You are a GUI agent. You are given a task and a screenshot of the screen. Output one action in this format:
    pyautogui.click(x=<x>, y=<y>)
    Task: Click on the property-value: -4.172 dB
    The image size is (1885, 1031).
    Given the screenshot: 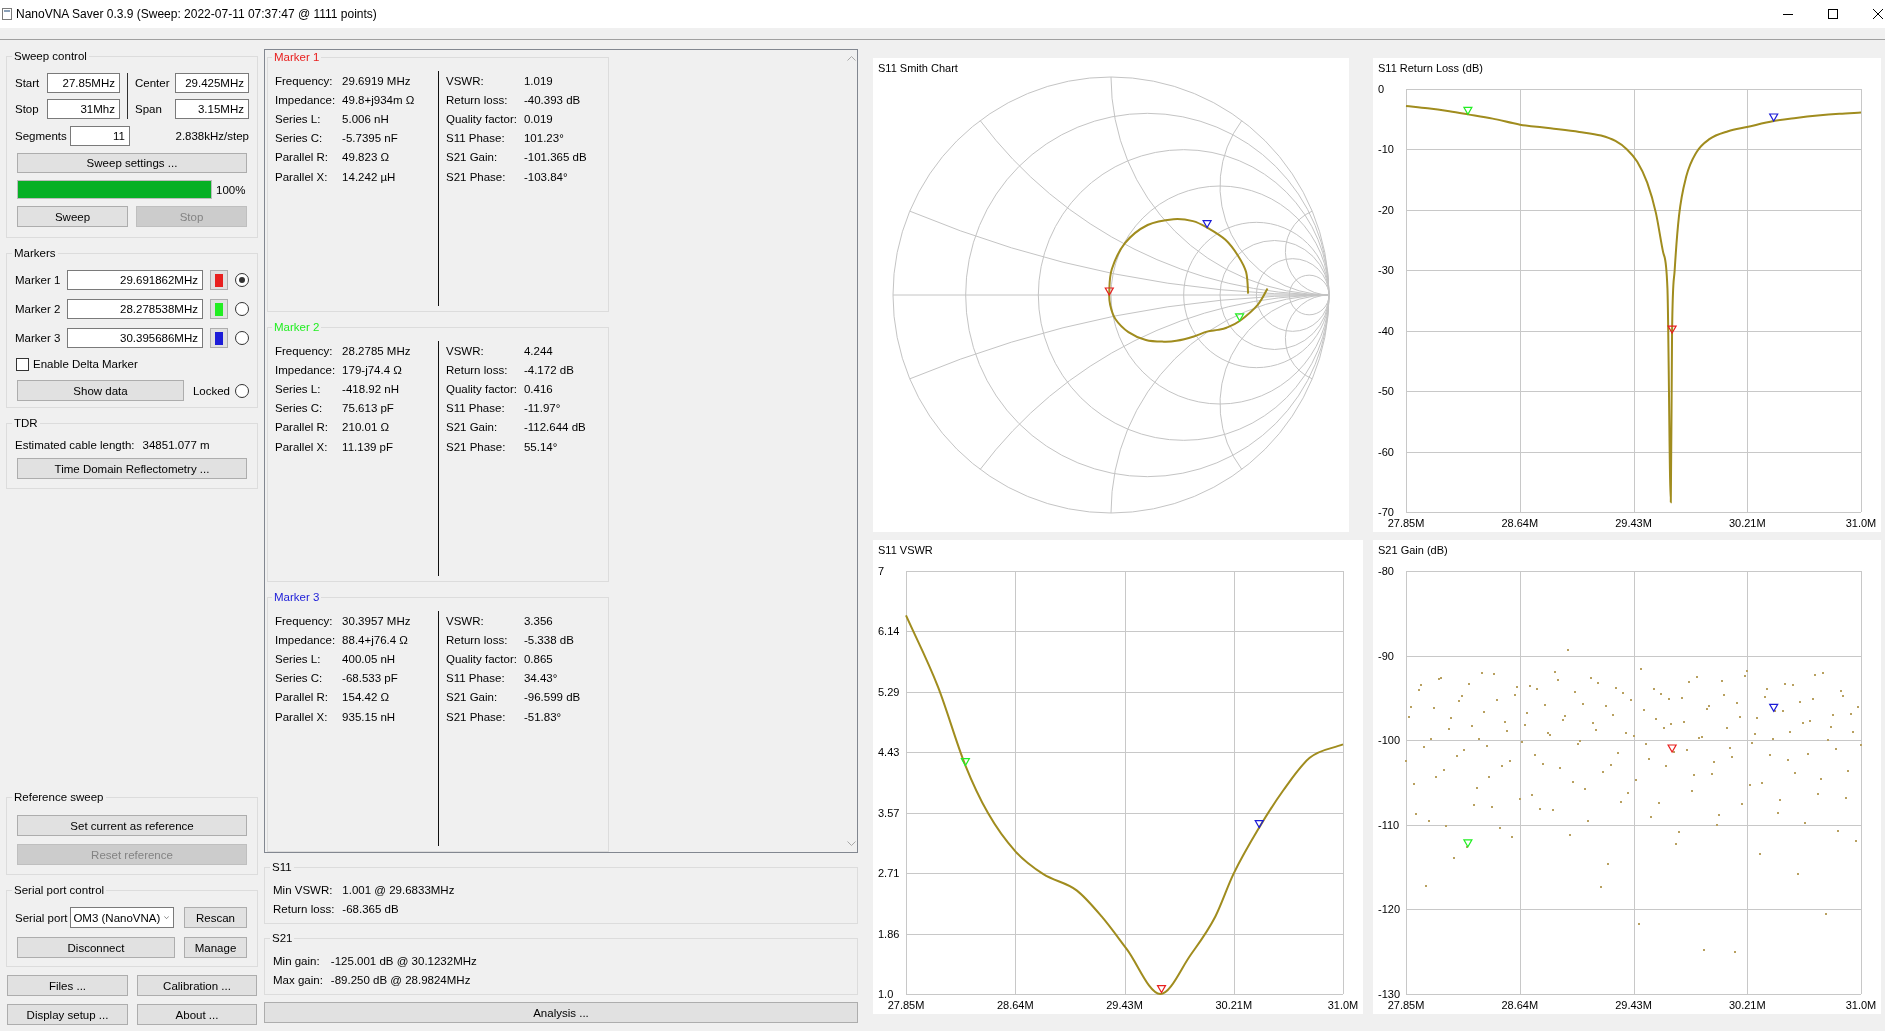 What is the action you would take?
    pyautogui.click(x=549, y=369)
    